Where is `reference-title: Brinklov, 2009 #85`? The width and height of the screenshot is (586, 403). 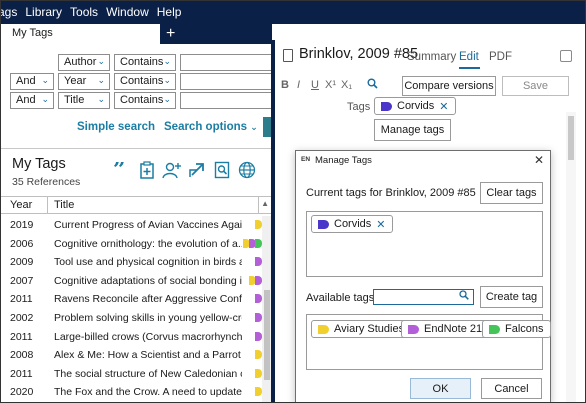
reference-title: Brinklov, 2009 #85 is located at coordinates (359, 54).